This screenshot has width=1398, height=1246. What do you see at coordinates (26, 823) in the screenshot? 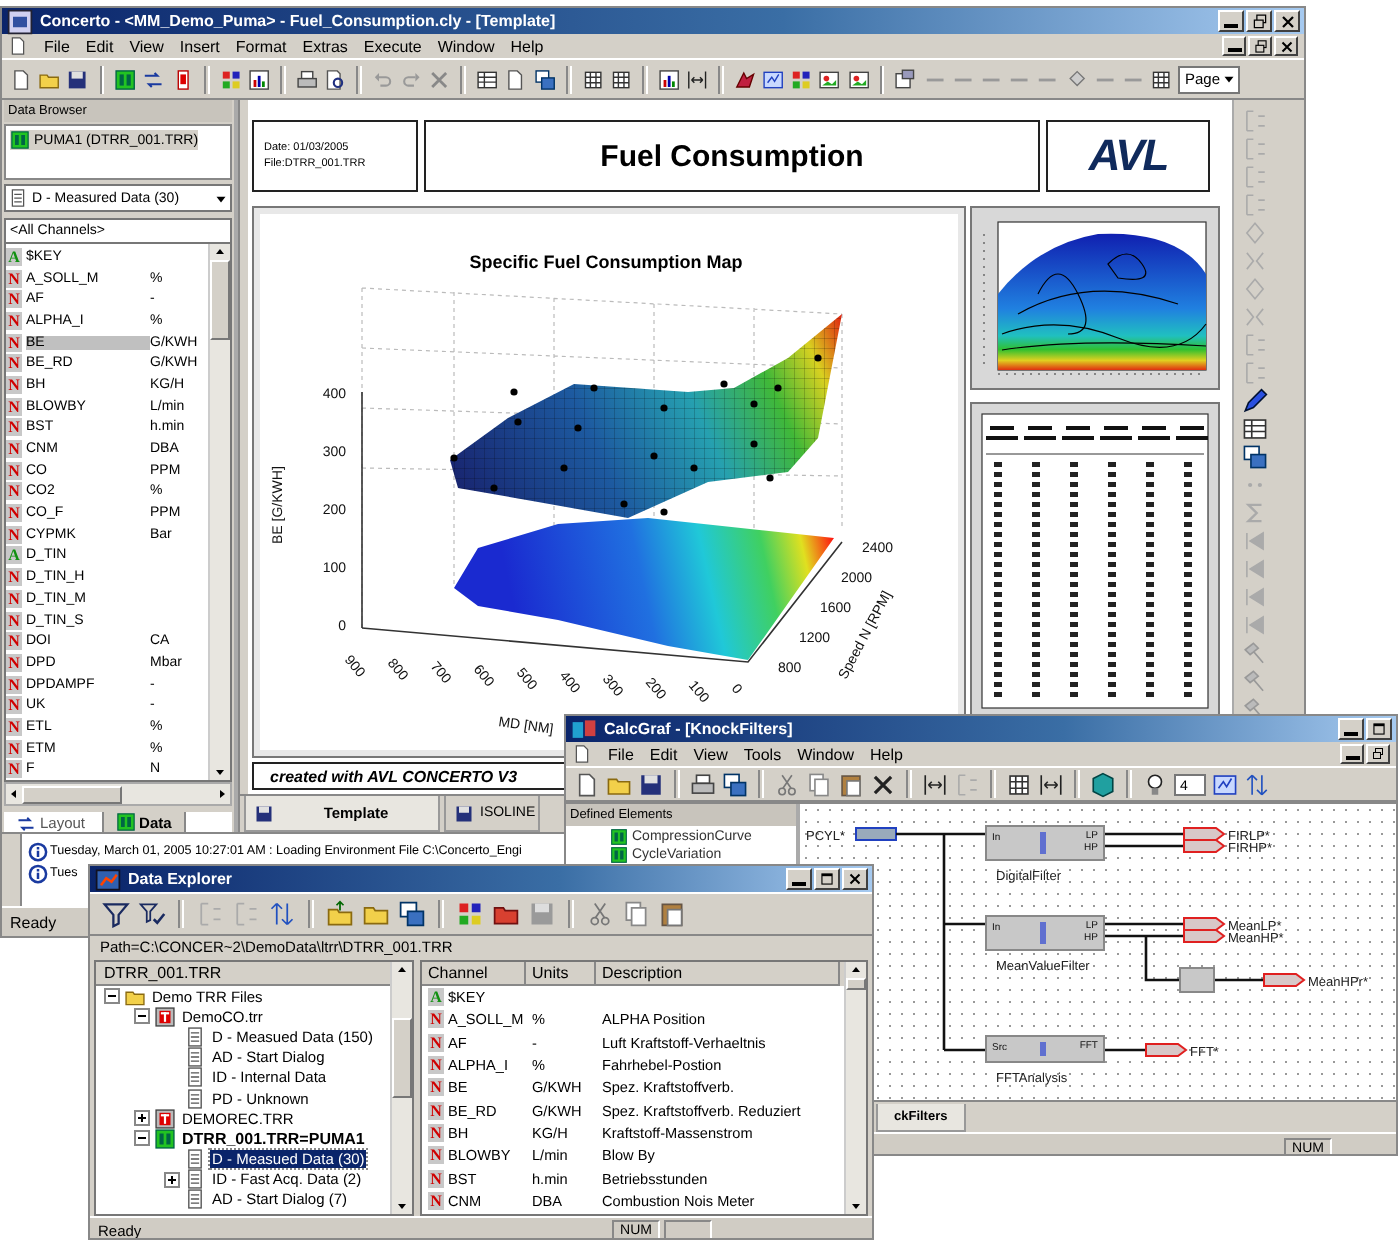
I see `arrows-icon` at bounding box center [26, 823].